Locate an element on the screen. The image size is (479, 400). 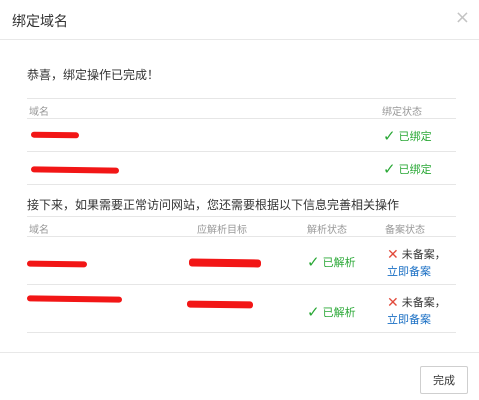
close-icon: × is located at coordinates (462, 18).